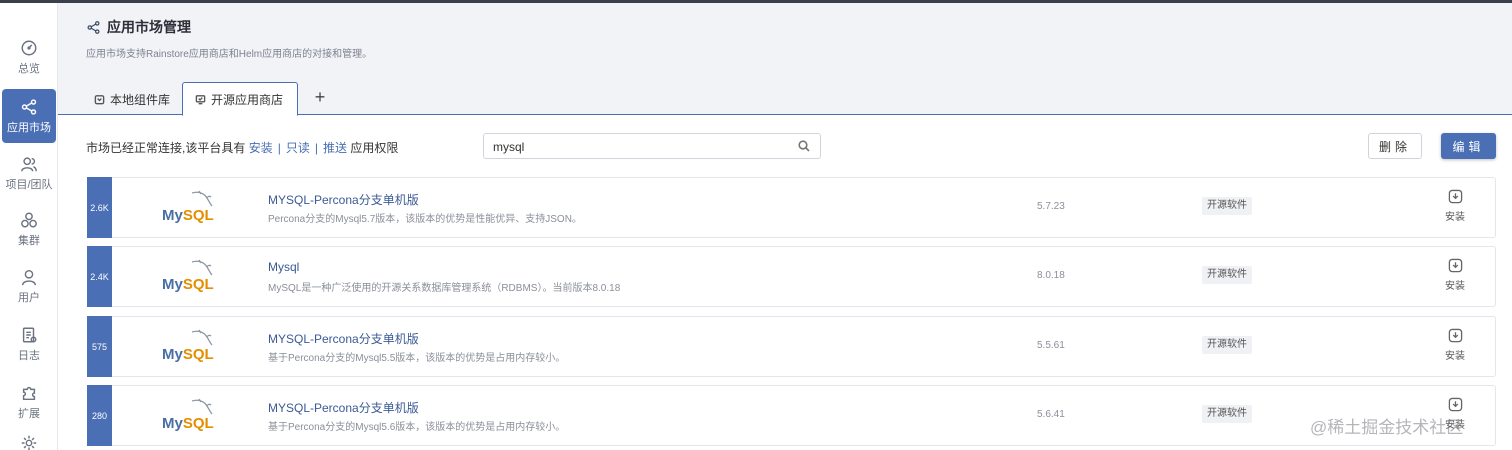 Image resolution: width=1512 pixels, height=450 pixels. I want to click on search-box, so click(652, 146).